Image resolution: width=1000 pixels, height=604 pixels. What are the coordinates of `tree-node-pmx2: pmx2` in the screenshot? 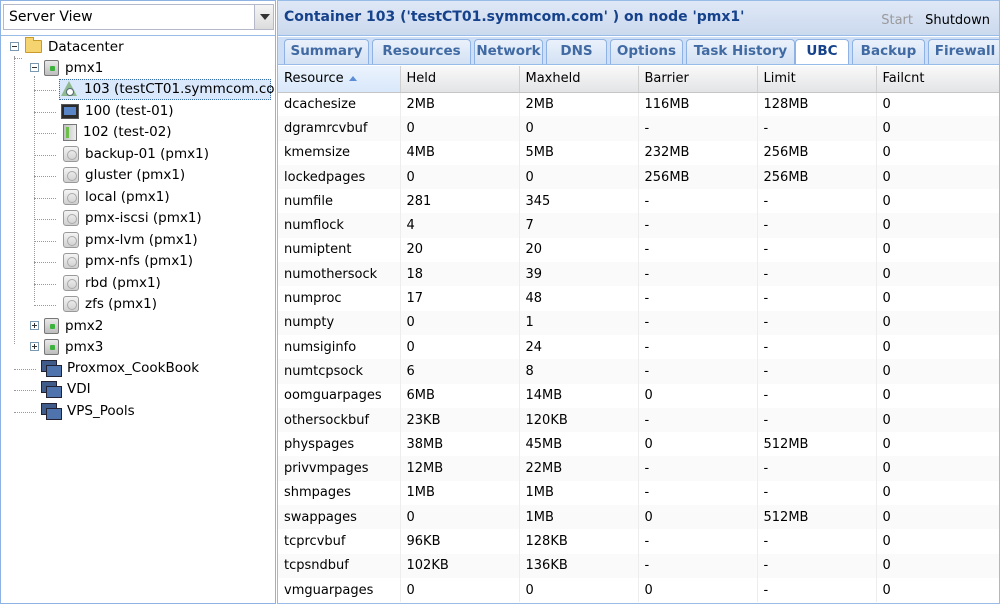 It's located at (75, 326).